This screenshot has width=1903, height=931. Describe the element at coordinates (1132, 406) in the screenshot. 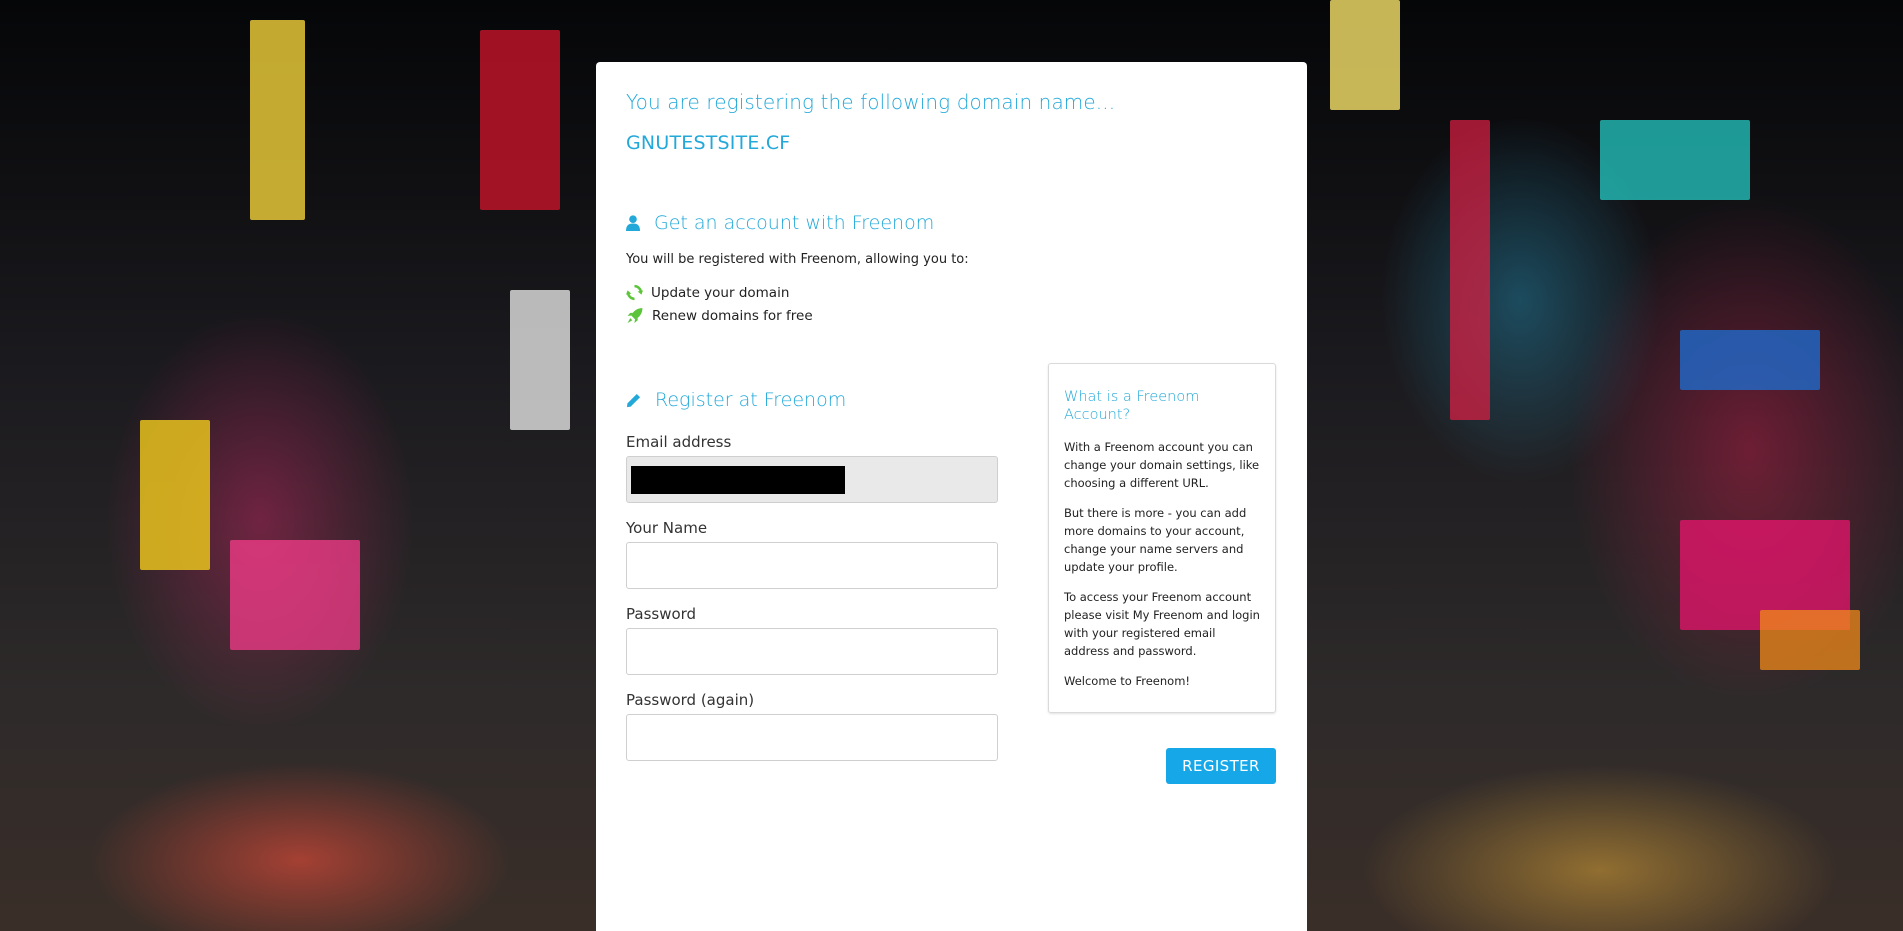

I see `info-title: What is a Freenom Account?` at that location.